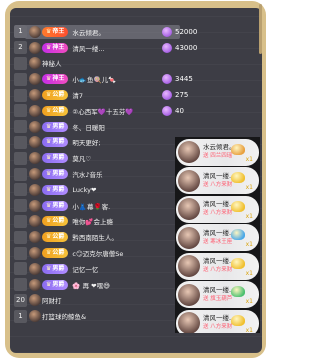  What do you see at coordinates (94, 143) in the screenshot?
I see `ranking-row: ♛男爵 明天更好;` at bounding box center [94, 143].